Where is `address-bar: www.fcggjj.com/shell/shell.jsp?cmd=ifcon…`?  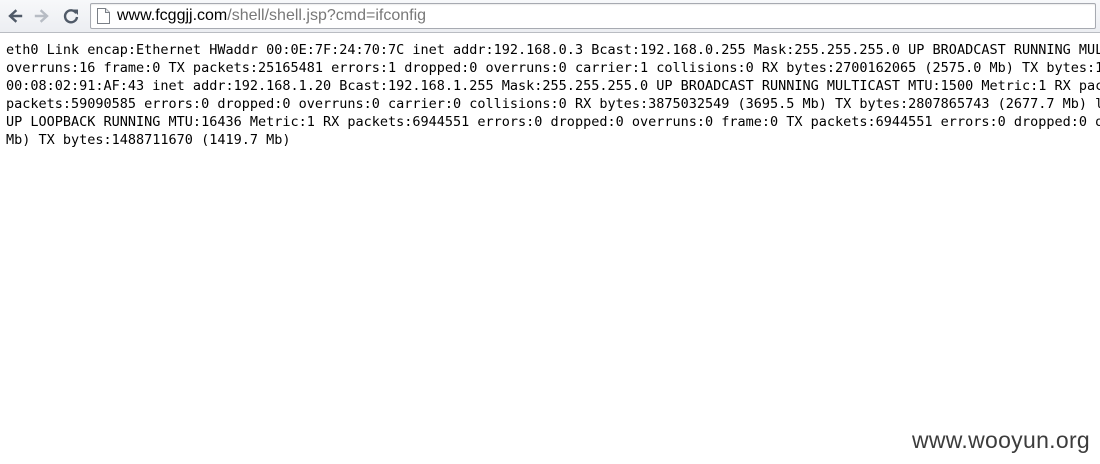
address-bar: www.fcggjj.com/shell/shell.jsp?cmd=ifcon… is located at coordinates (593, 16).